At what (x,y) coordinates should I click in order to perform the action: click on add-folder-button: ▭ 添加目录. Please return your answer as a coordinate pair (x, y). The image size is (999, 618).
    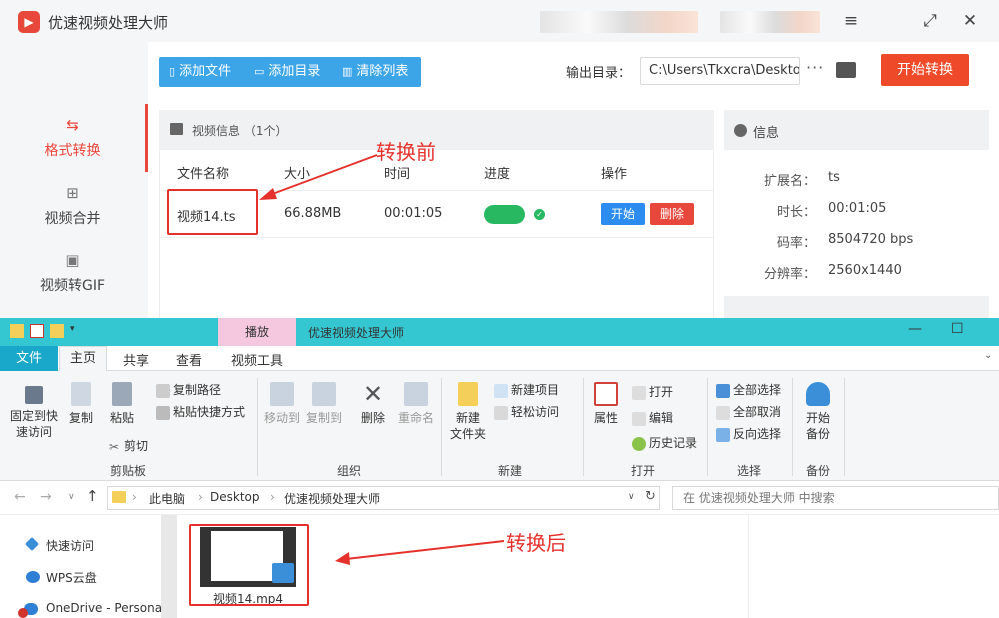
    Looking at the image, I should click on (287, 72).